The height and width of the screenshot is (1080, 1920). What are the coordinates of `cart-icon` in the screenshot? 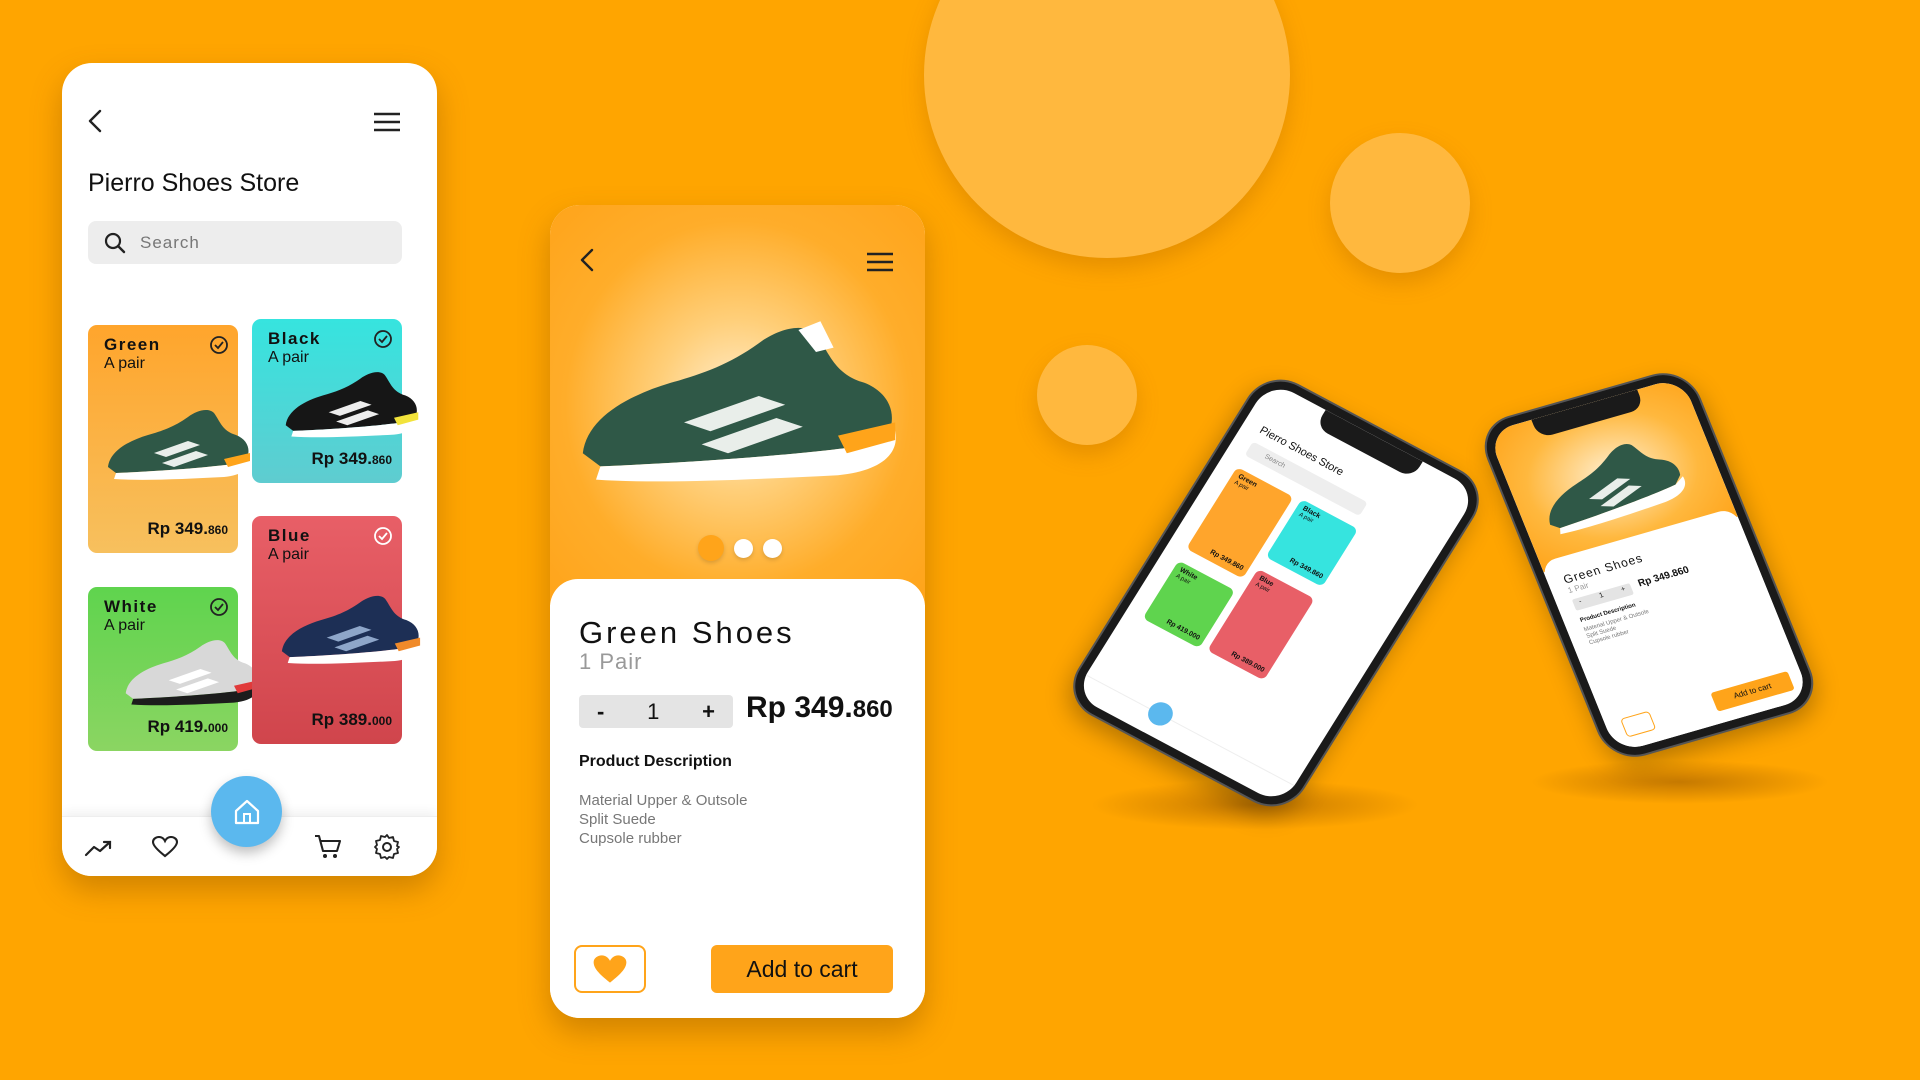 It's located at (328, 847).